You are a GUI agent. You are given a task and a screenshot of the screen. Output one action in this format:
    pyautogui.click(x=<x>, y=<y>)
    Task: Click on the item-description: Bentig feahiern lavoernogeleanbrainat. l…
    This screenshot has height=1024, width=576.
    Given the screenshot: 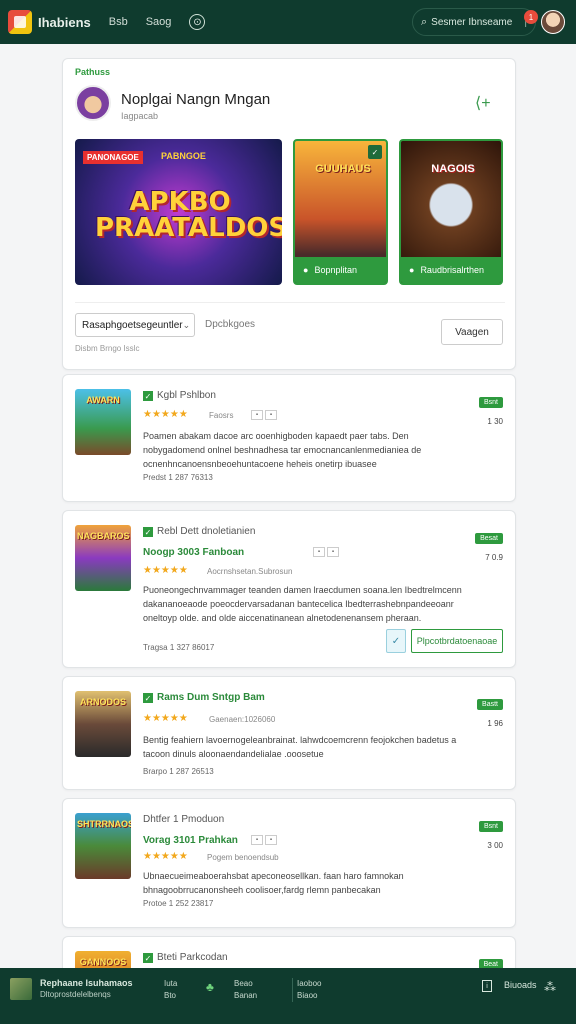 What is the action you would take?
    pyautogui.click(x=300, y=747)
    